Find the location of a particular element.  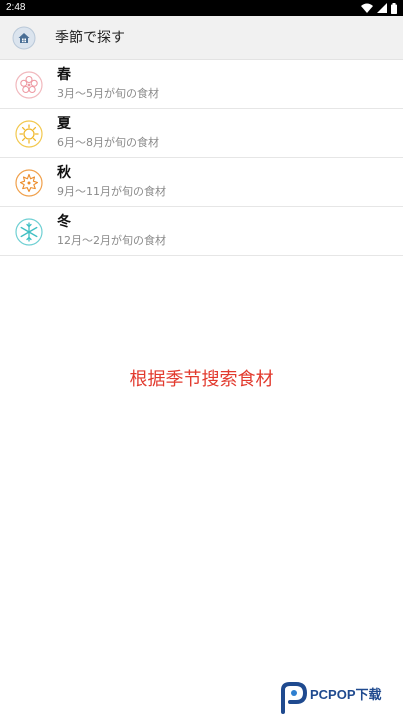

season-description: 9月〜11月が旬の食材 is located at coordinates (111, 191).